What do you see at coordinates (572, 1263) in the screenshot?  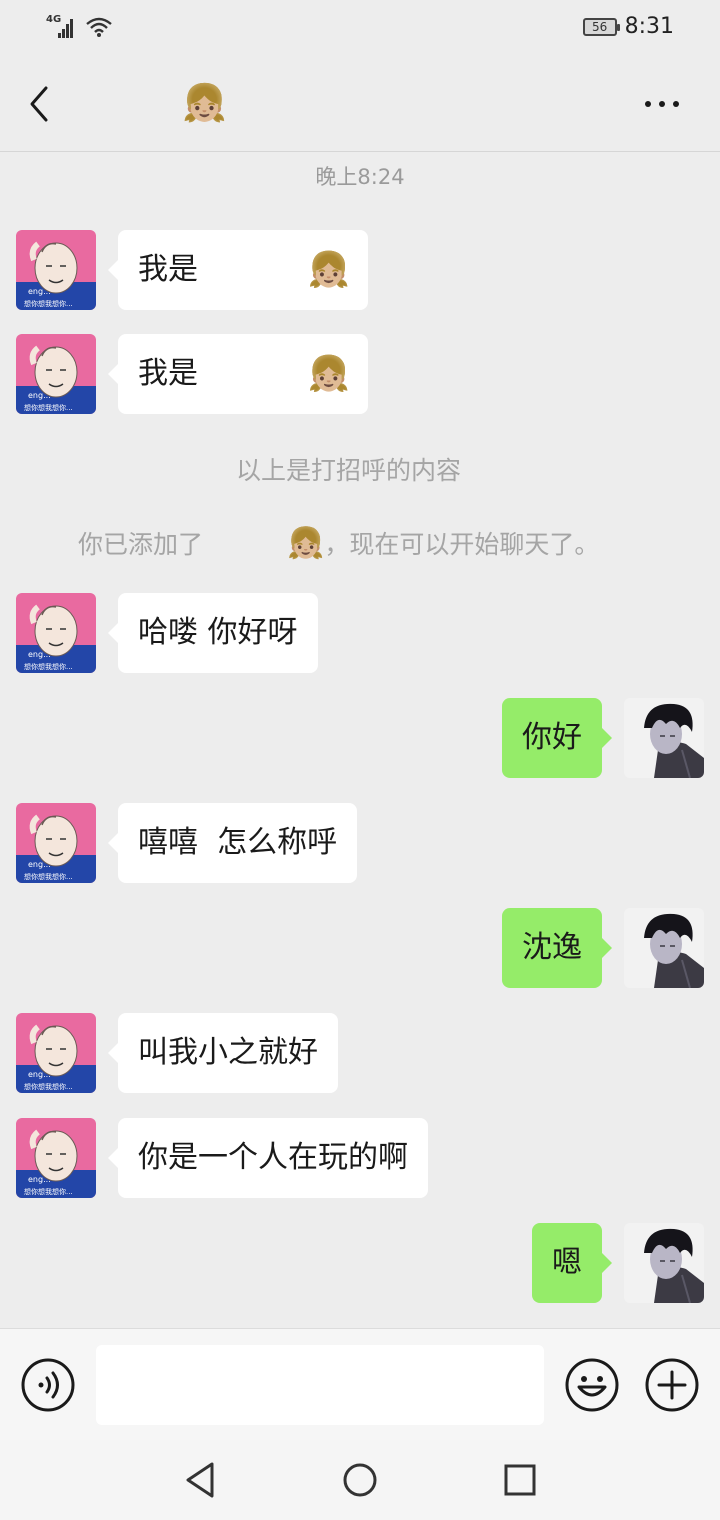 I see `message-bubble-me: 嗯` at bounding box center [572, 1263].